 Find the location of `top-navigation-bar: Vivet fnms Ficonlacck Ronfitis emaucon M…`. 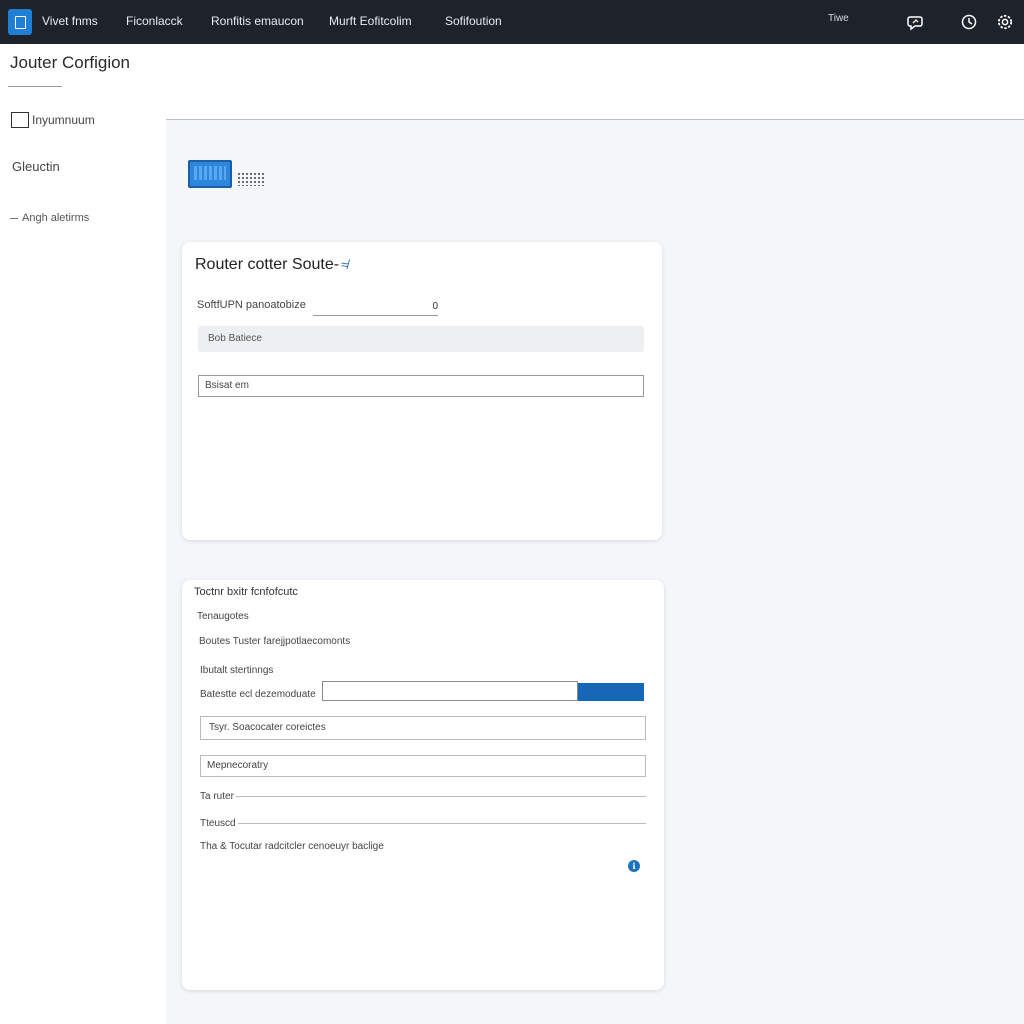

top-navigation-bar: Vivet fnms Ficonlacck Ronfitis emaucon M… is located at coordinates (512, 22).